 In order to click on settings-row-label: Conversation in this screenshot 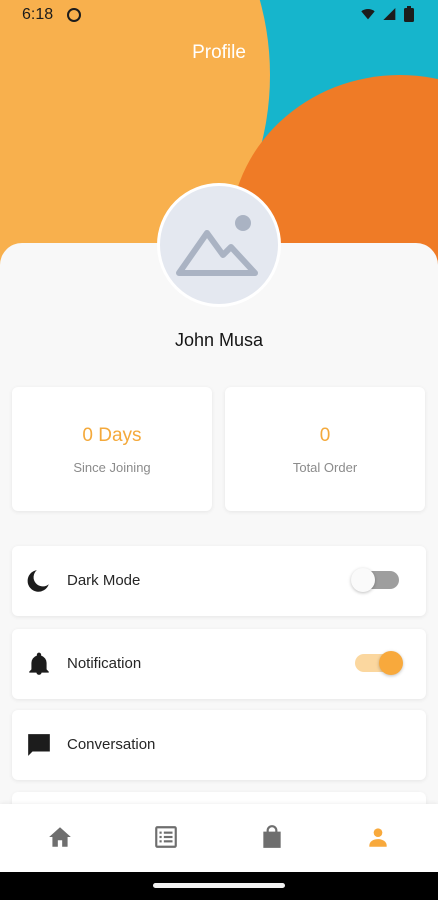, I will do `click(111, 744)`.